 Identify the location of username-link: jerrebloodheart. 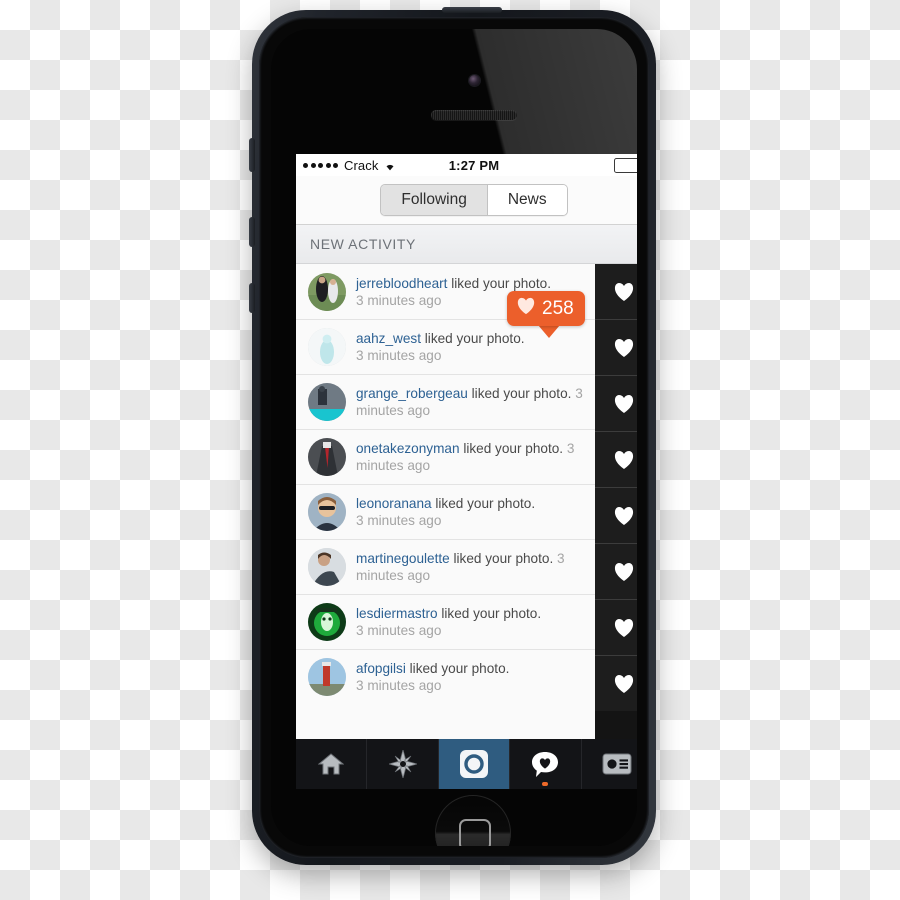
(401, 283).